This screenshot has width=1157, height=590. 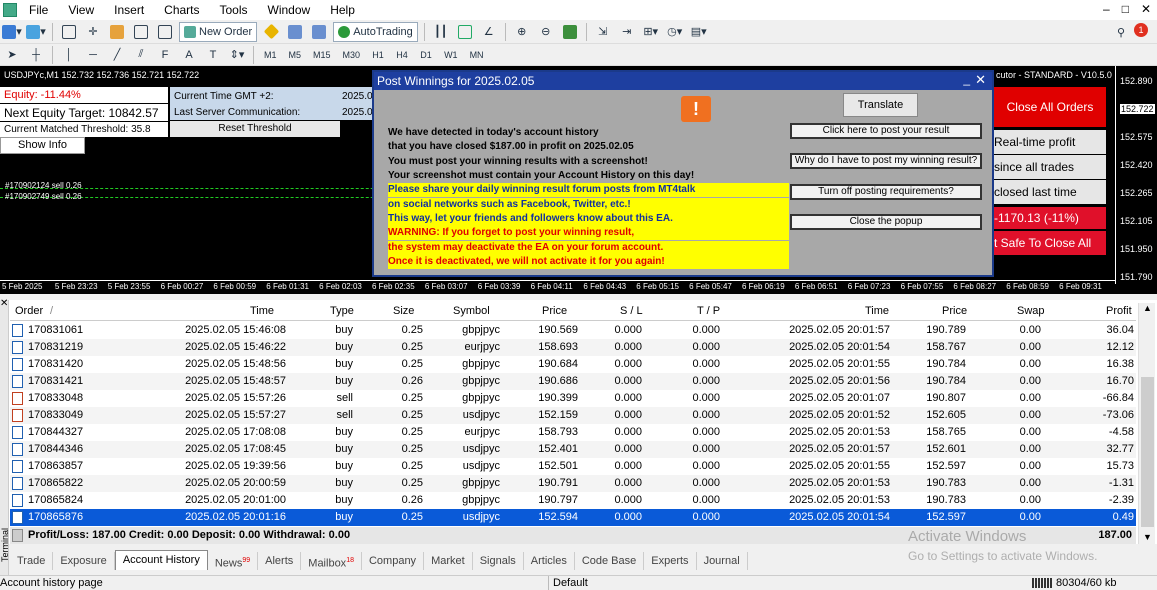 What do you see at coordinates (289, 10) in the screenshot?
I see `menu-window: Window` at bounding box center [289, 10].